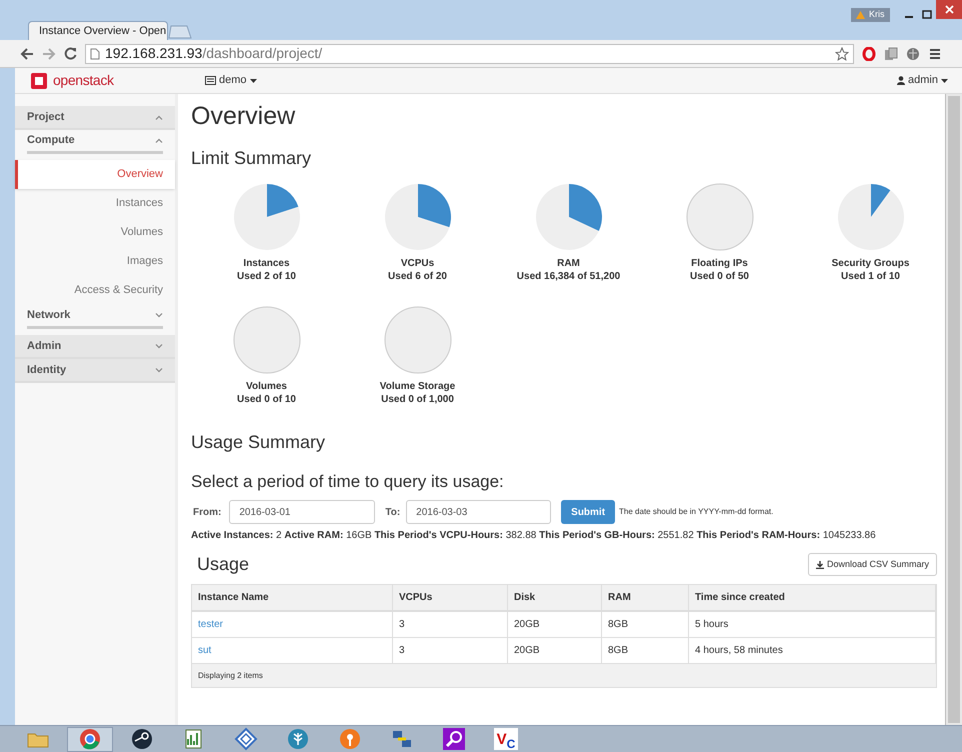 The width and height of the screenshot is (962, 752). What do you see at coordinates (350, 739) in the screenshot?
I see `keyhole-icon` at bounding box center [350, 739].